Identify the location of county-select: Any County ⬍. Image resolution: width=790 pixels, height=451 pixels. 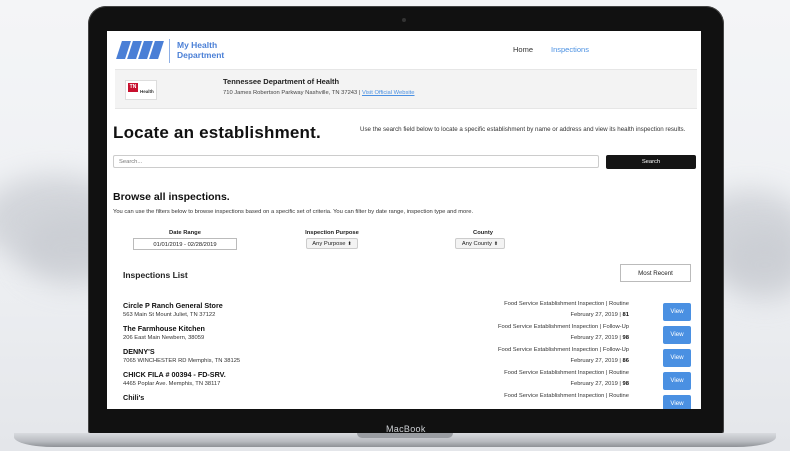
(480, 243).